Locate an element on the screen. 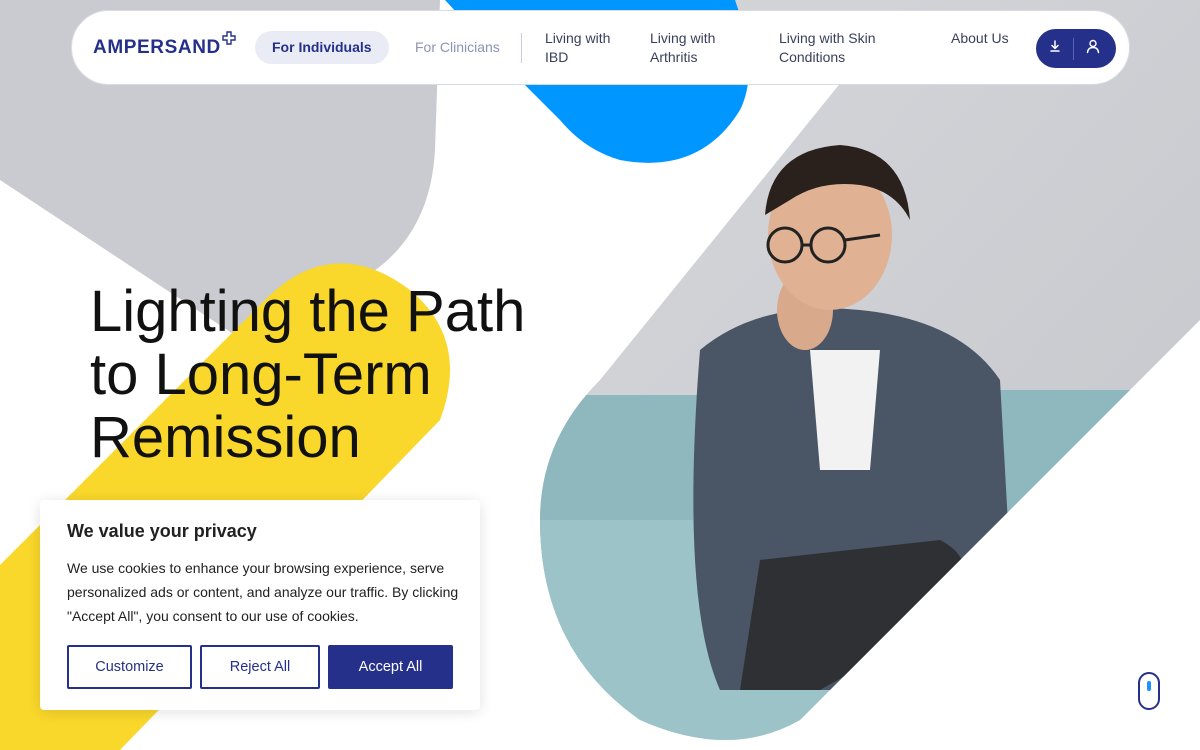  plus-icon is located at coordinates (229, 40).